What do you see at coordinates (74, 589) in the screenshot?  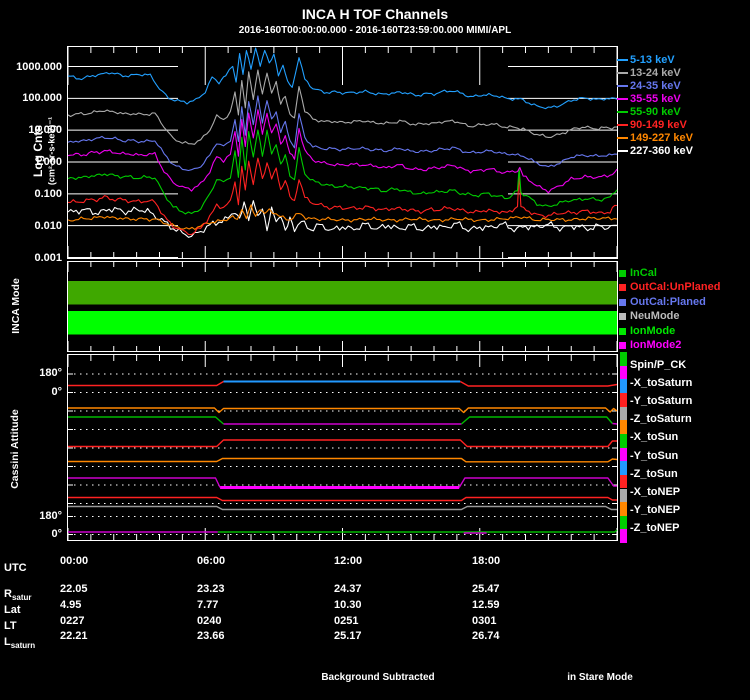 I see `table-cell-R-0: 22.05` at bounding box center [74, 589].